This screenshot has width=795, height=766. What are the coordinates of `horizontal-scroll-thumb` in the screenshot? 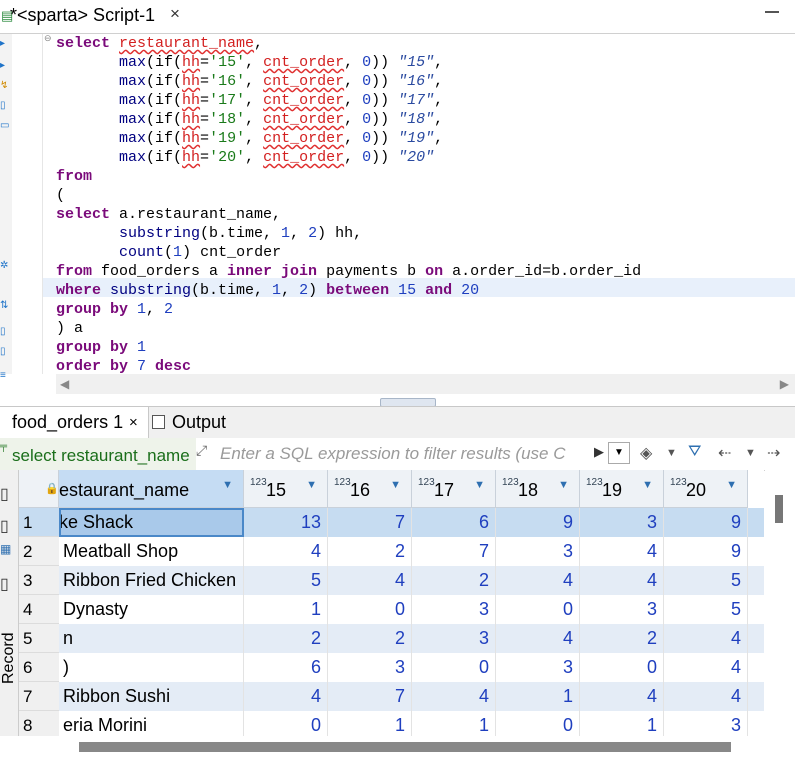 It's located at (405, 747).